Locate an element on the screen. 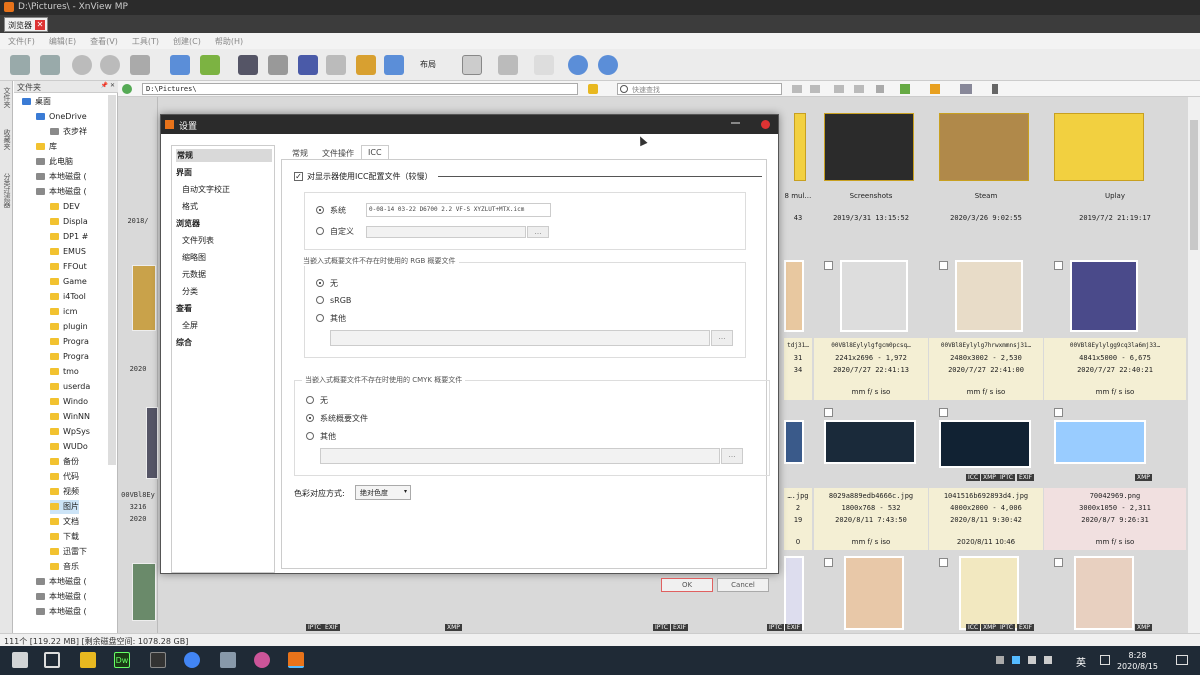  convert-icon is located at coordinates (336, 65).